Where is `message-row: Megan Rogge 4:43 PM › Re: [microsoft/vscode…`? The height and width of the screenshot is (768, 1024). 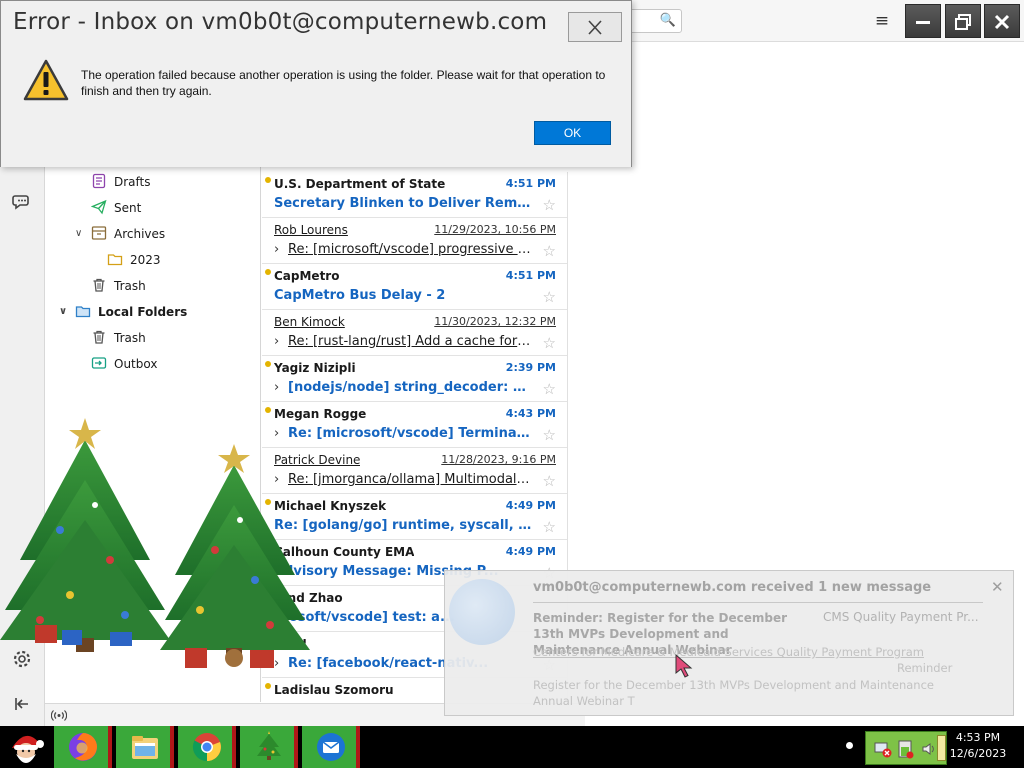 message-row: Megan Rogge 4:43 PM › Re: [microsoft/vscode… is located at coordinates (414, 425).